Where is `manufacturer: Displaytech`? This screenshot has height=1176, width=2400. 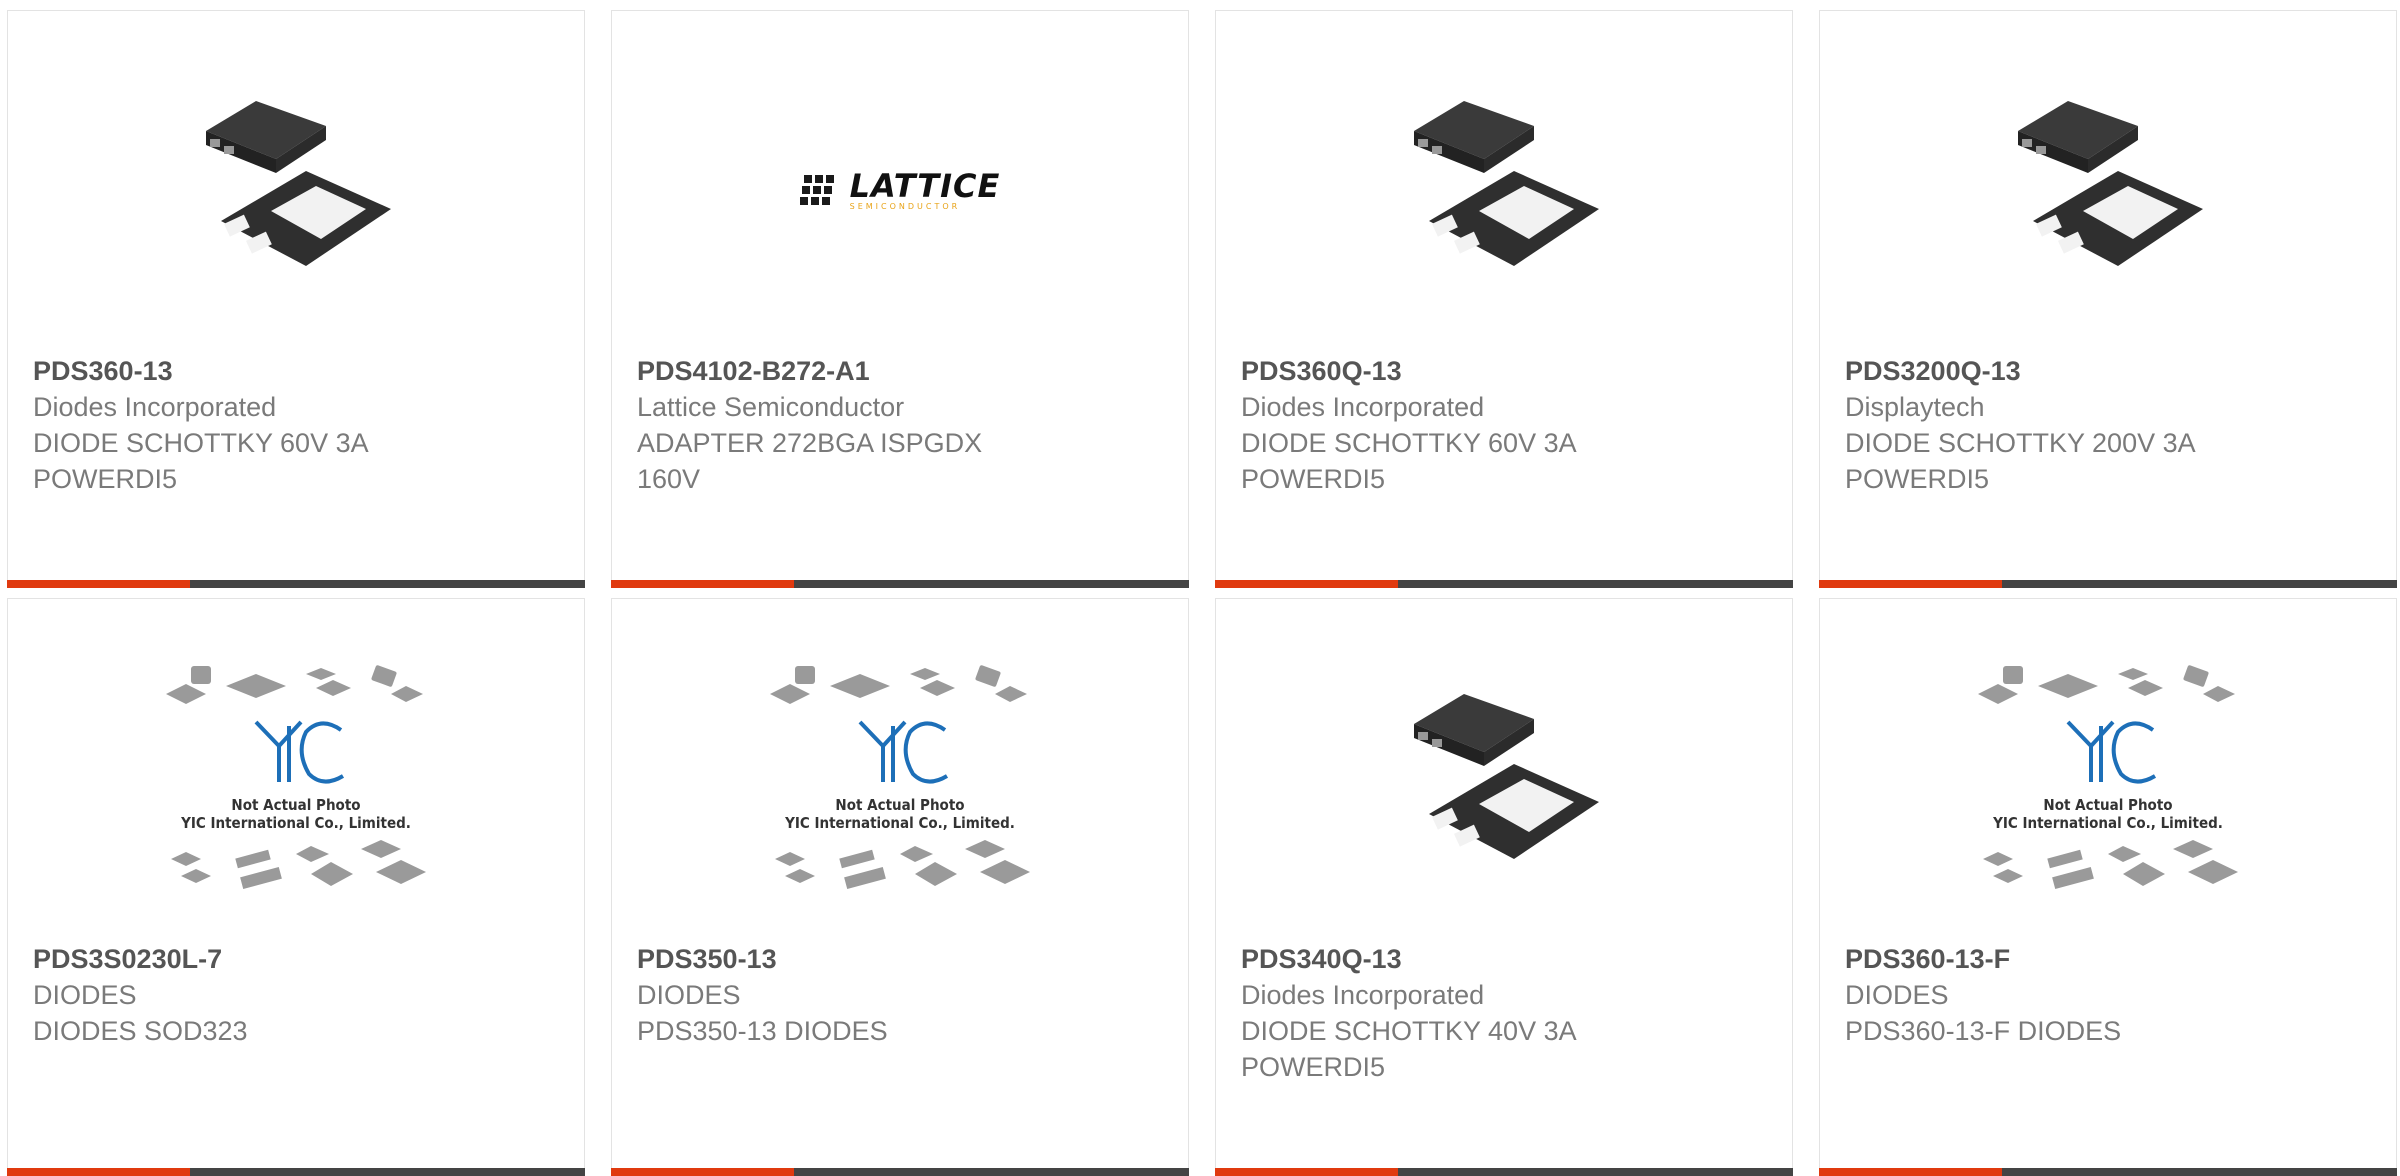
manufacturer: Displaytech is located at coordinates (1915, 407).